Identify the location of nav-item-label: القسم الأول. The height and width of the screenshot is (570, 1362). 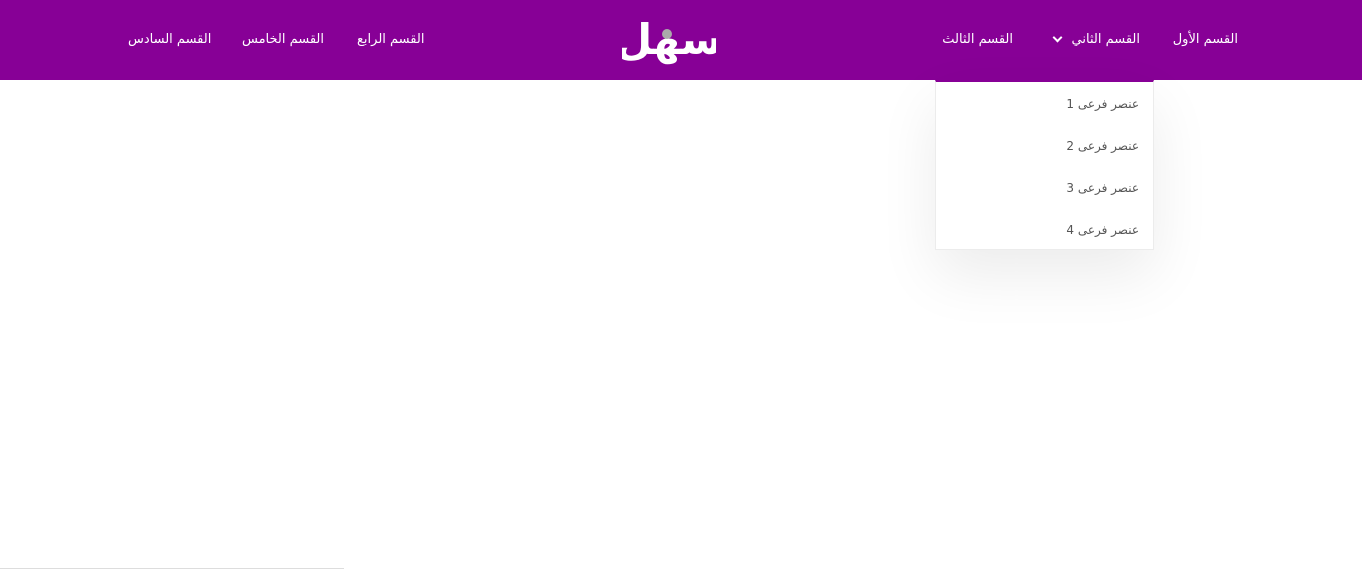
(1205, 39).